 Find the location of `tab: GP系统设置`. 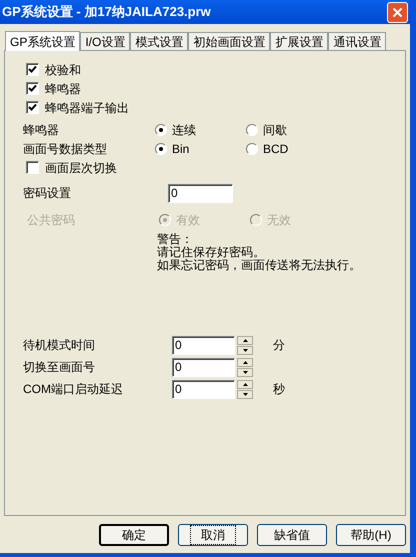

tab: GP系统设置 is located at coordinates (42, 41).